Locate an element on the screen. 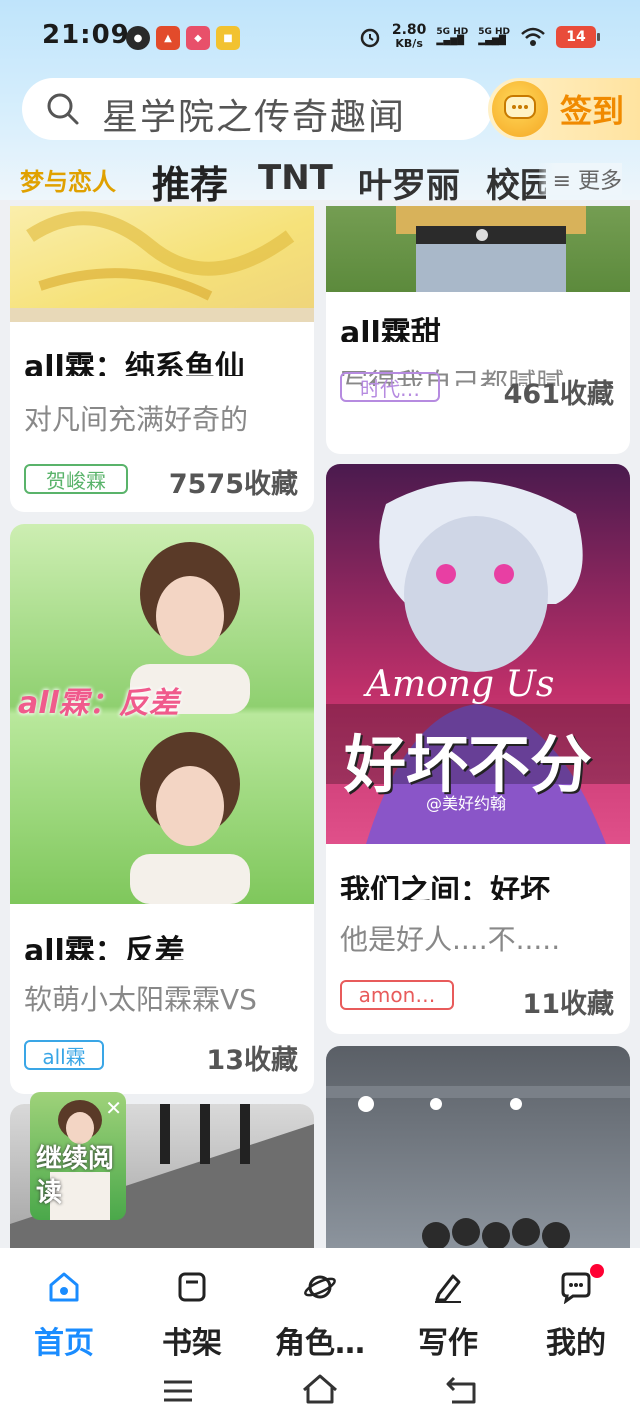 The image size is (640, 1427). message-icon is located at coordinates (576, 1288).